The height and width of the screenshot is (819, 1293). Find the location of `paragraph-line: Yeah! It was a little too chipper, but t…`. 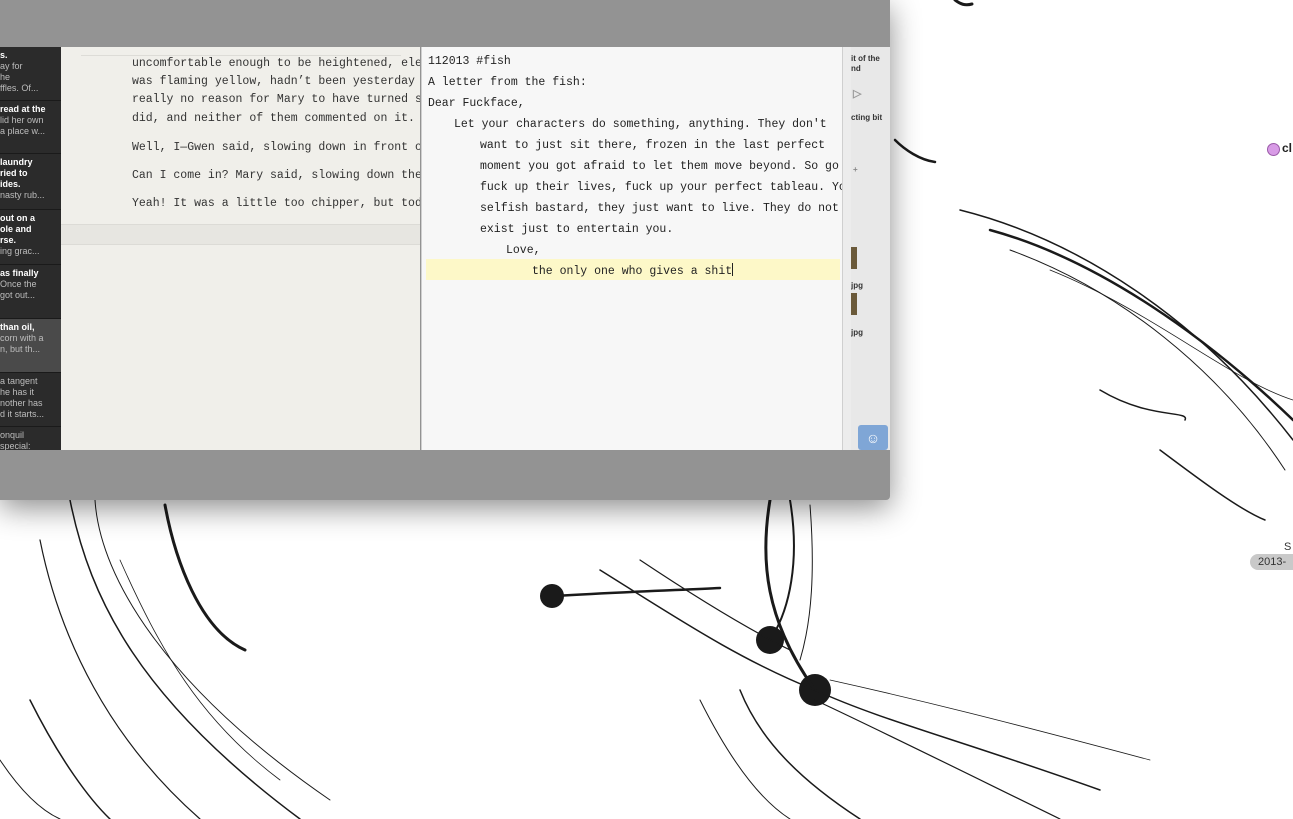

paragraph-line: Yeah! It was a little too chipper, but t… is located at coordinates (276, 203).